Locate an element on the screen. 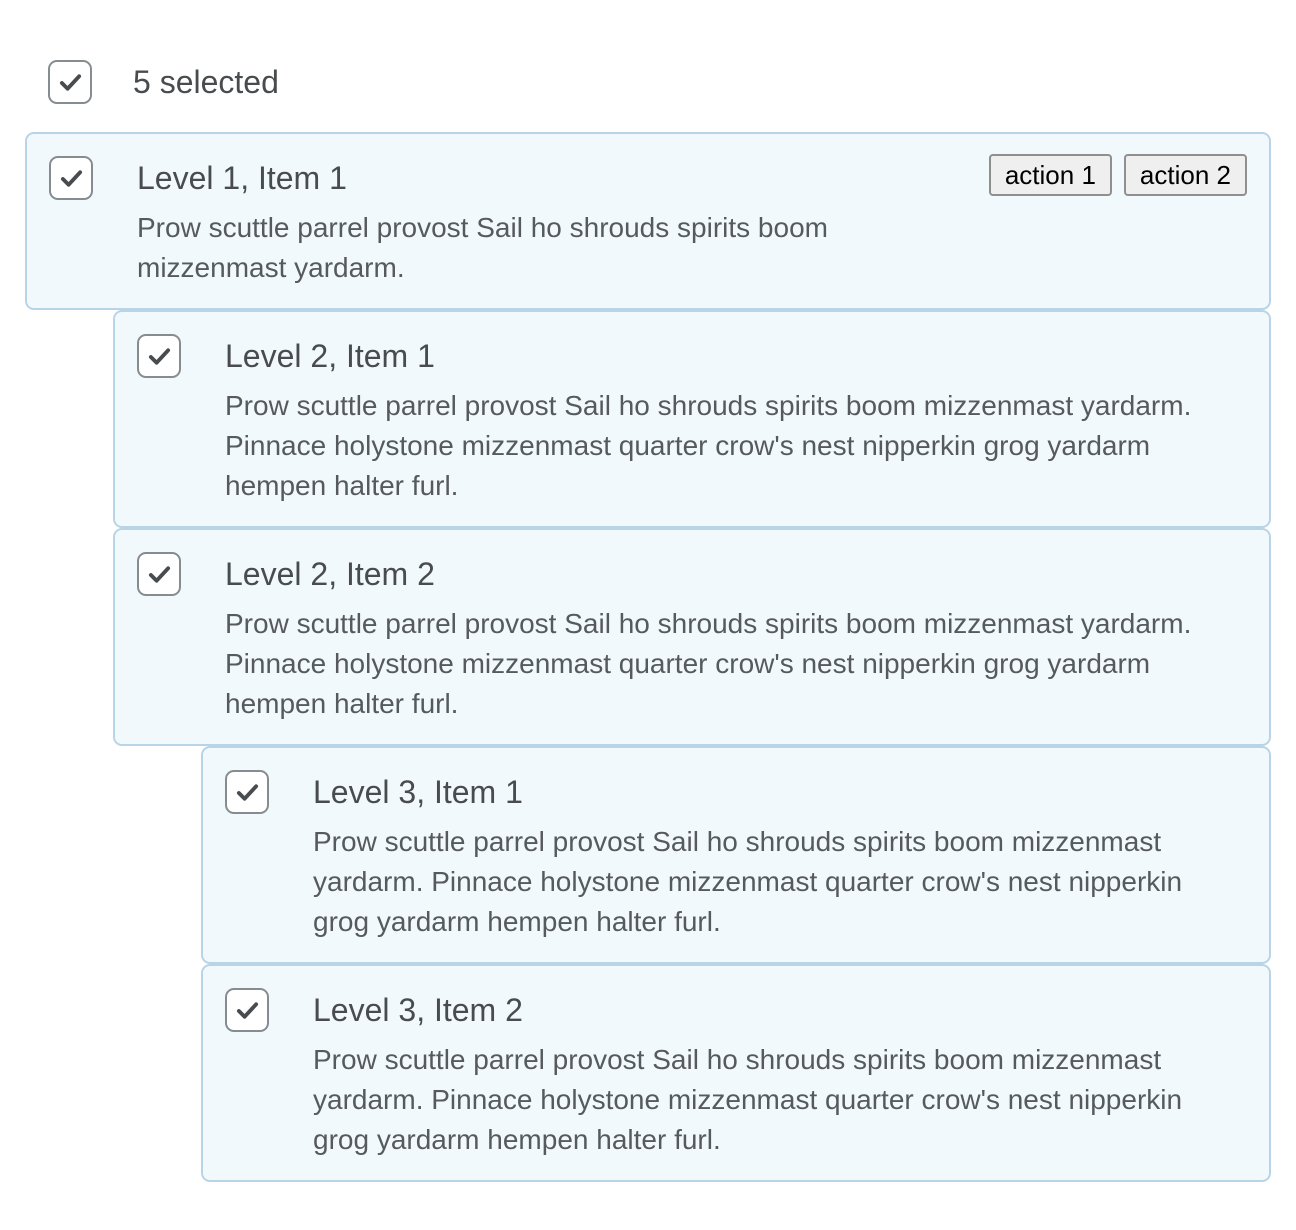 Image resolution: width=1296 pixels, height=1230 pixels. item-title: Level 3, Item 1 is located at coordinates (418, 792).